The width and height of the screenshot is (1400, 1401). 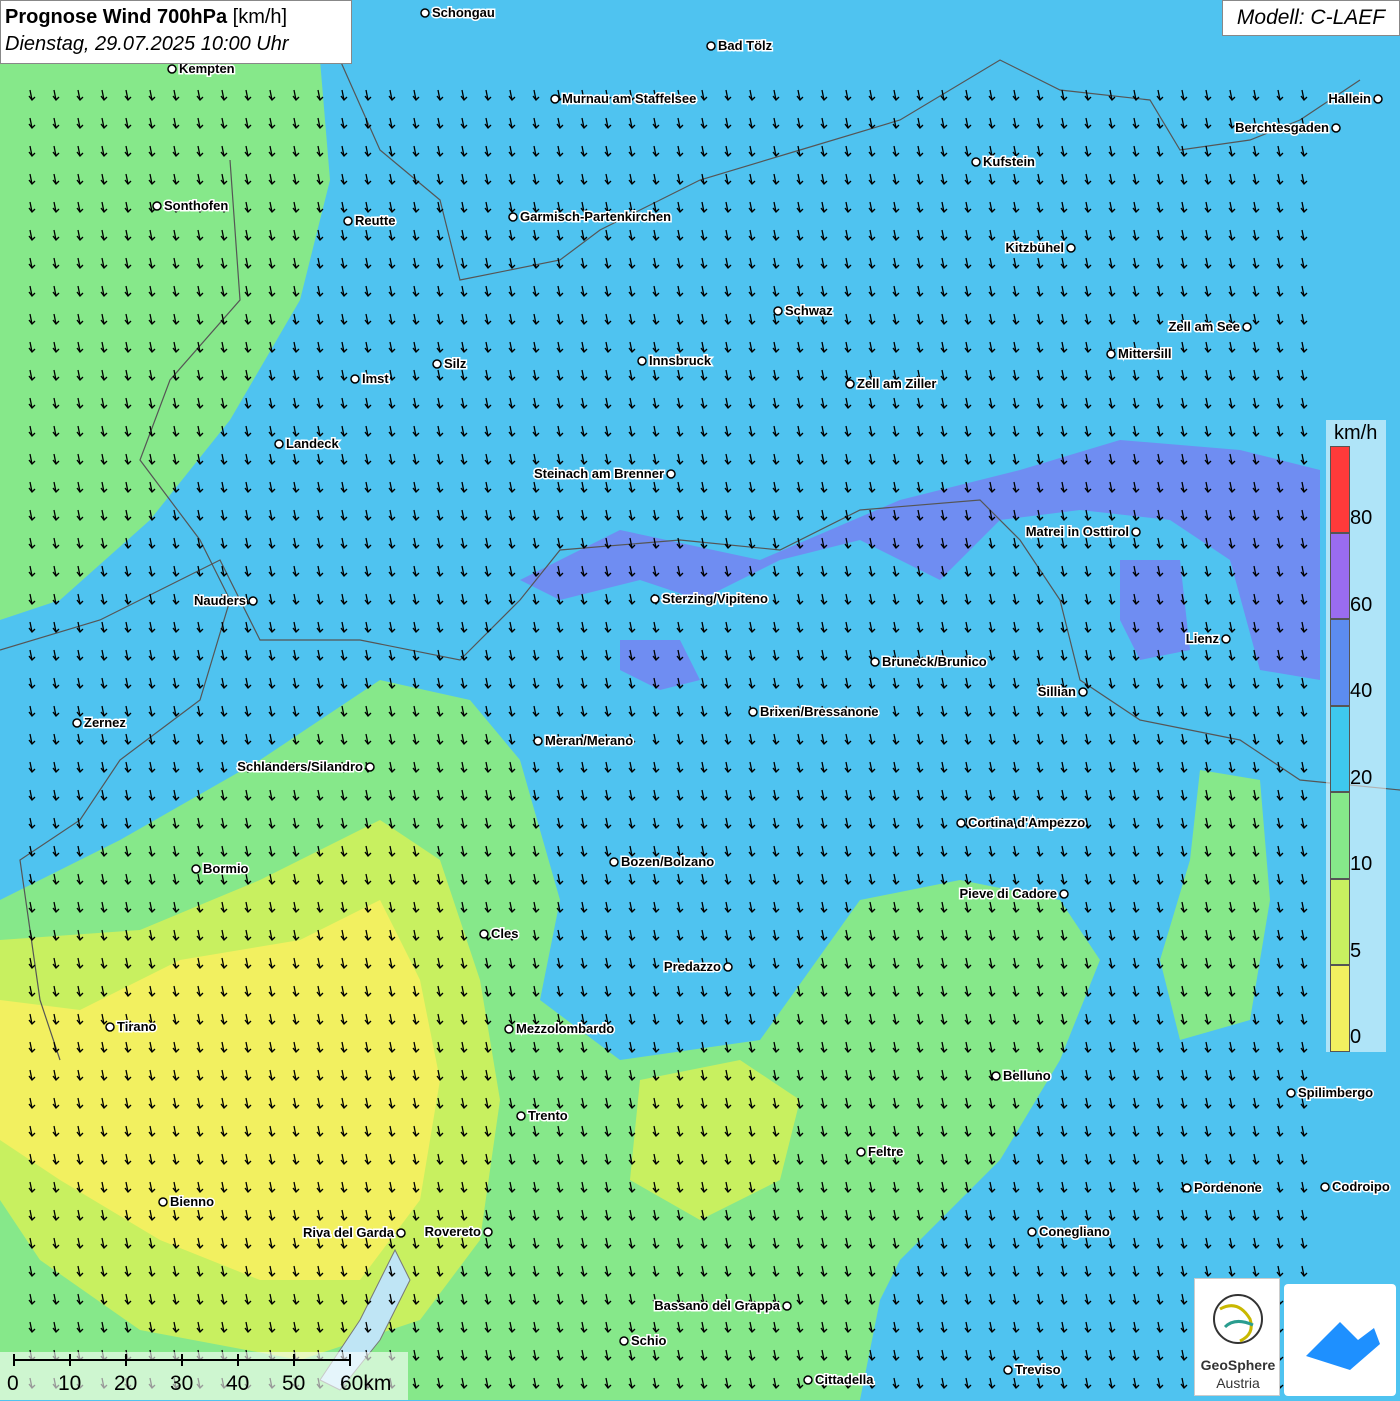 I want to click on city-marker: Cittadella, so click(x=839, y=1380).